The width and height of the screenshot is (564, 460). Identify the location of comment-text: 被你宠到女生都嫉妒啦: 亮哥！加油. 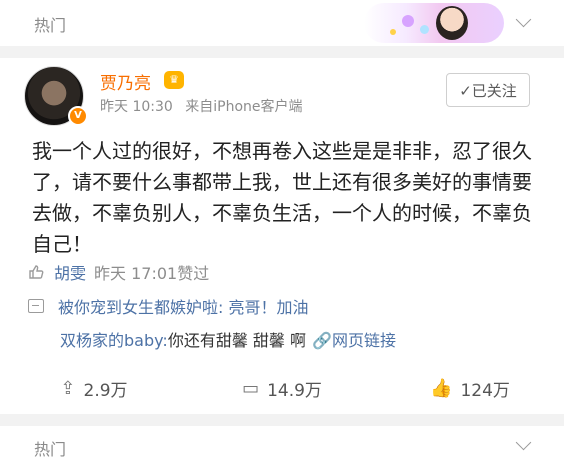
(183, 307).